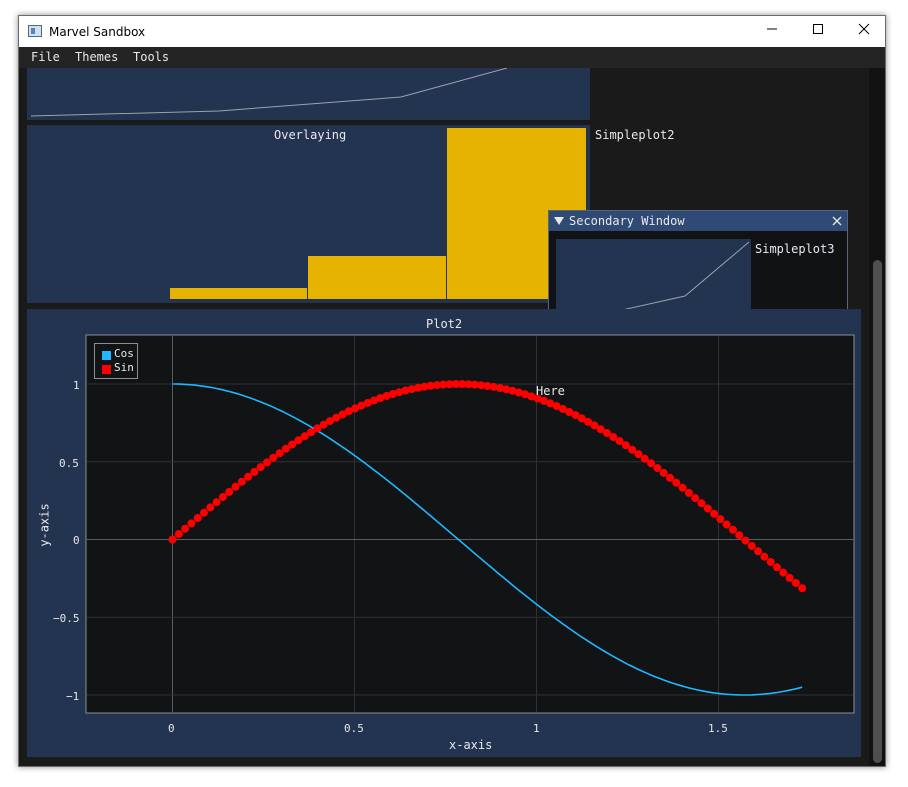  I want to click on legend-label-cos: Cos, so click(124, 353).